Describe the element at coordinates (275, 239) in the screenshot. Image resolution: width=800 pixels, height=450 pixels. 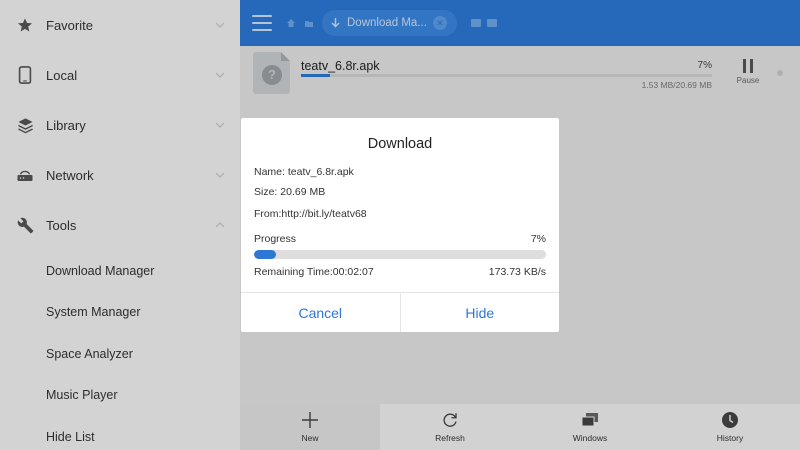
I see `progress-label: Progress` at that location.